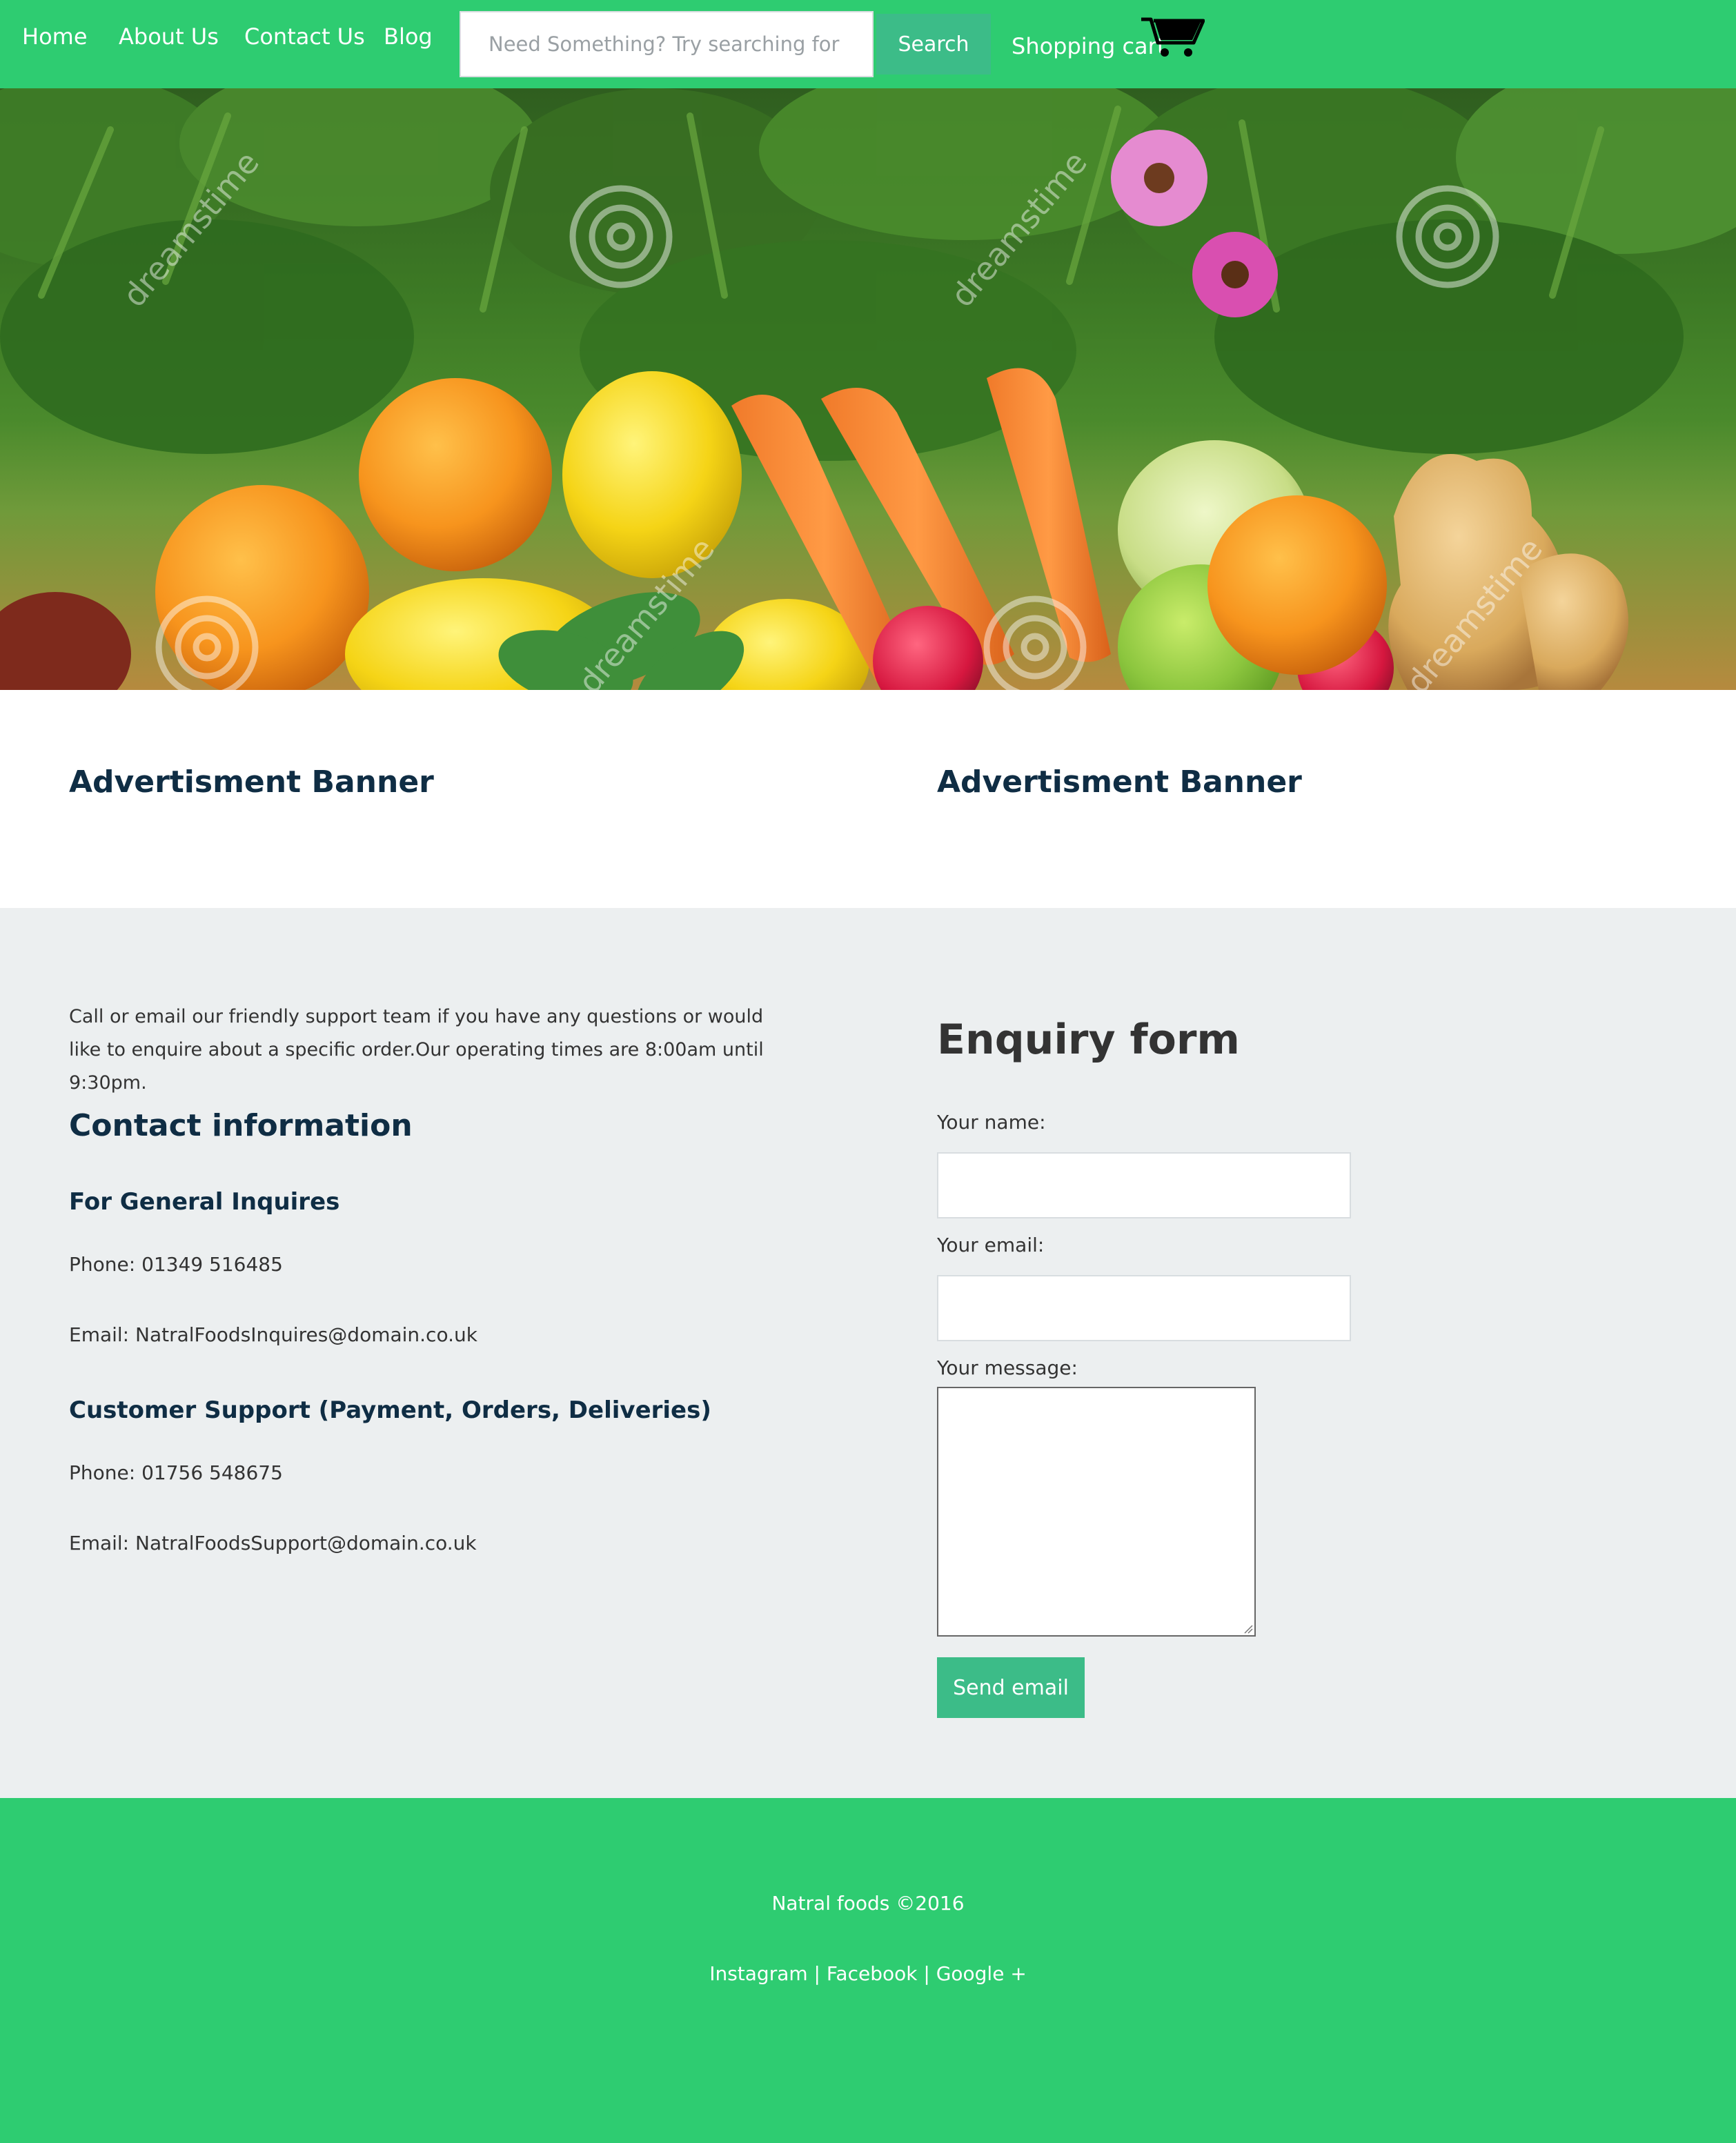  What do you see at coordinates (1089, 1040) in the screenshot?
I see `enquiry-form-heading: Enquiry form` at bounding box center [1089, 1040].